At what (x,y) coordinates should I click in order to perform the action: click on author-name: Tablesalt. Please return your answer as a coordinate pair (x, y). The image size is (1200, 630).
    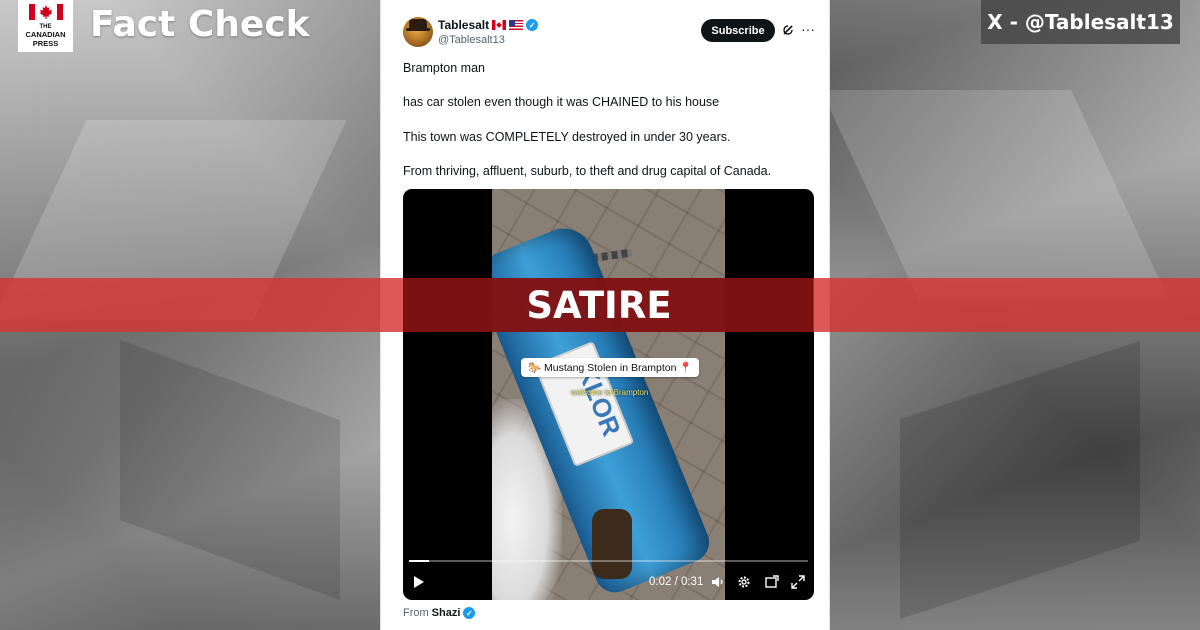
    Looking at the image, I should click on (463, 25).